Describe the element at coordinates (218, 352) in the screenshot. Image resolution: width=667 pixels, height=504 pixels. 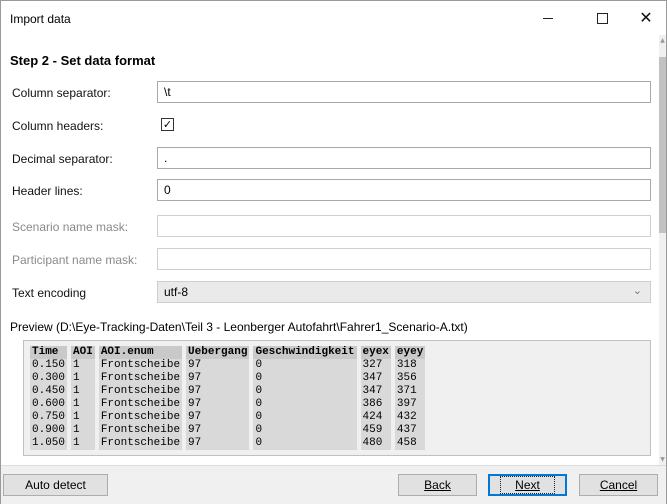
I see `preview-column-header: Uebergang` at that location.